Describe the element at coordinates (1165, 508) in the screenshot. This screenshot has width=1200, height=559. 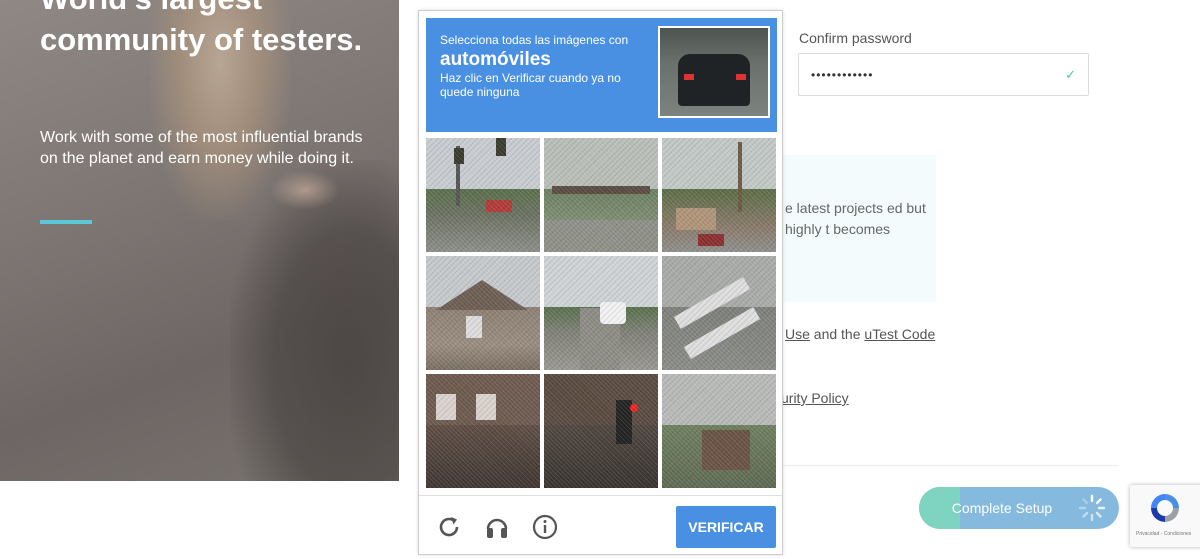
I see `recaptcha-logo-icon` at that location.